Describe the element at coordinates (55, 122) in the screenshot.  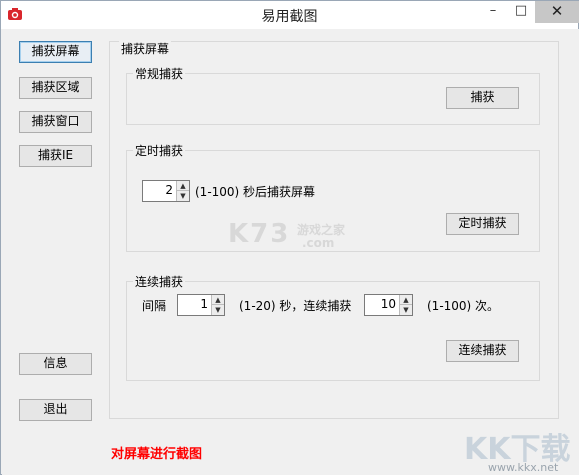
I see `capture-window-button: 捕获窗口` at that location.